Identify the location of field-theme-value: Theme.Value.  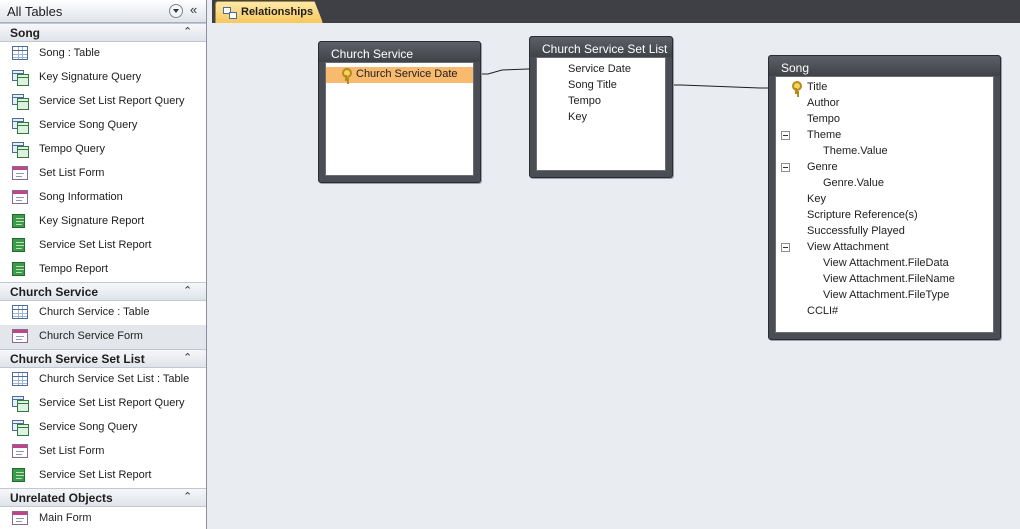
(884, 152).